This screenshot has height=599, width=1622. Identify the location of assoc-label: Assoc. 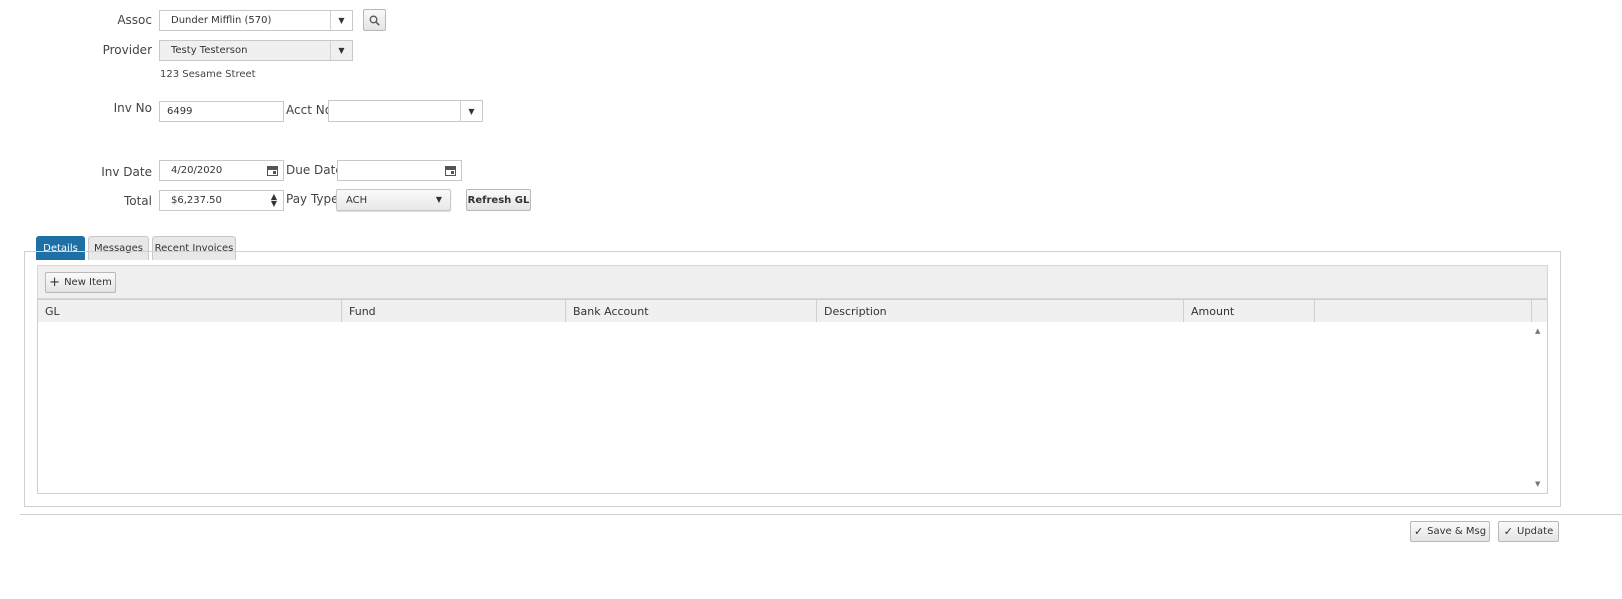
(134, 20).